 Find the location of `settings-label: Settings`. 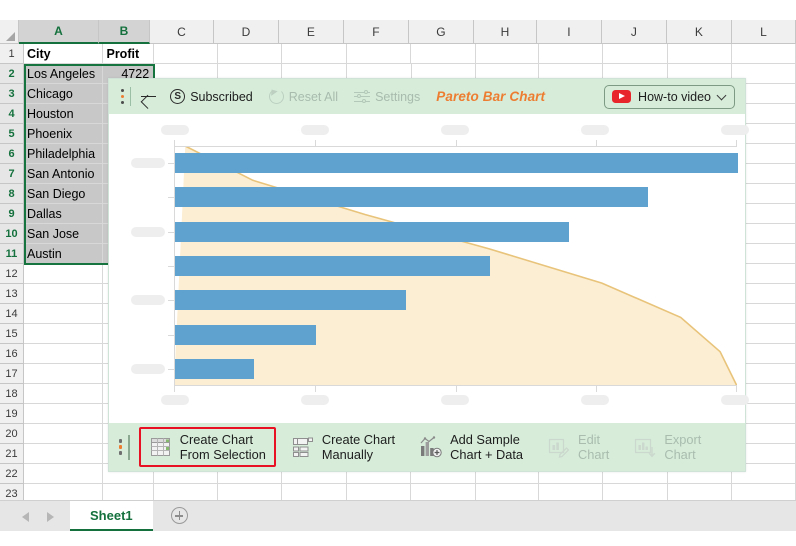

settings-label: Settings is located at coordinates (398, 96).